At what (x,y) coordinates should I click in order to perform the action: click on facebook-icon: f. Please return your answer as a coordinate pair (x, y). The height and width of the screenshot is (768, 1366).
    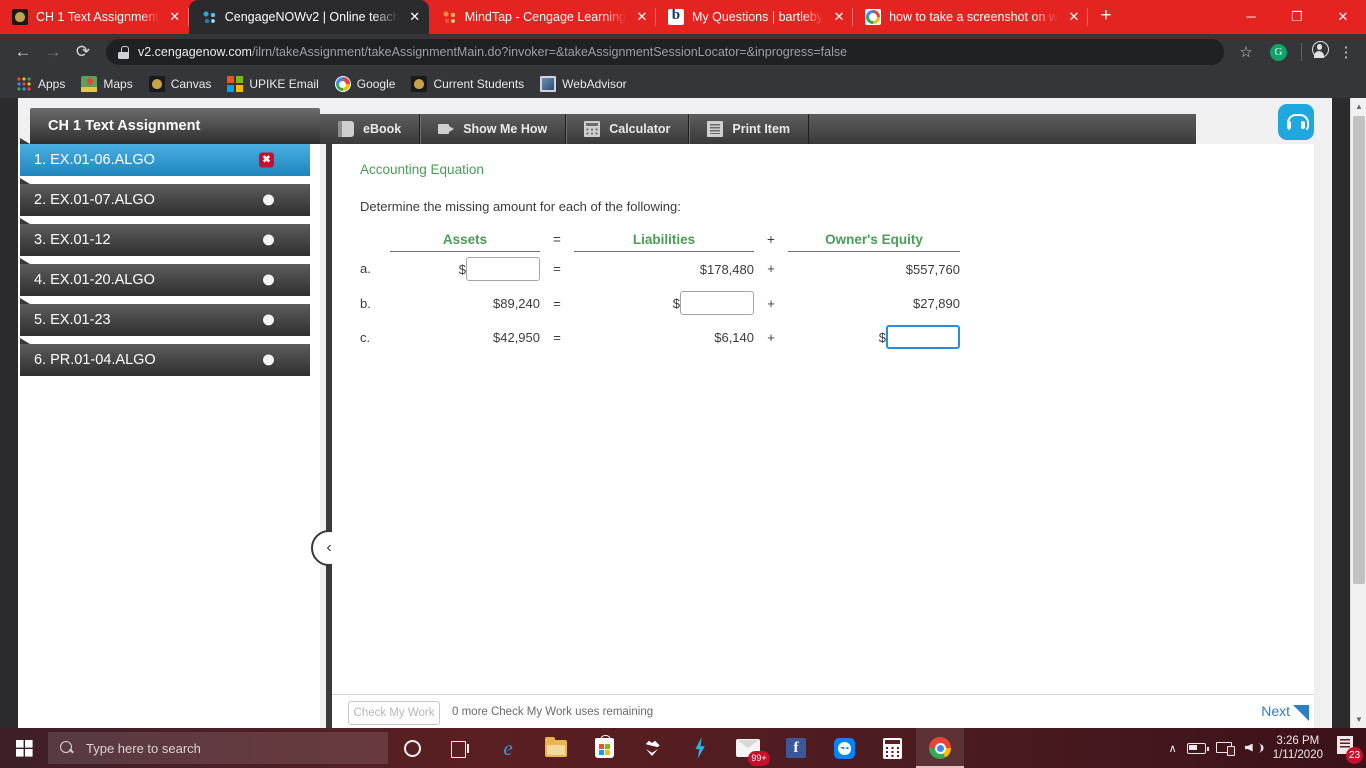
    Looking at the image, I should click on (796, 748).